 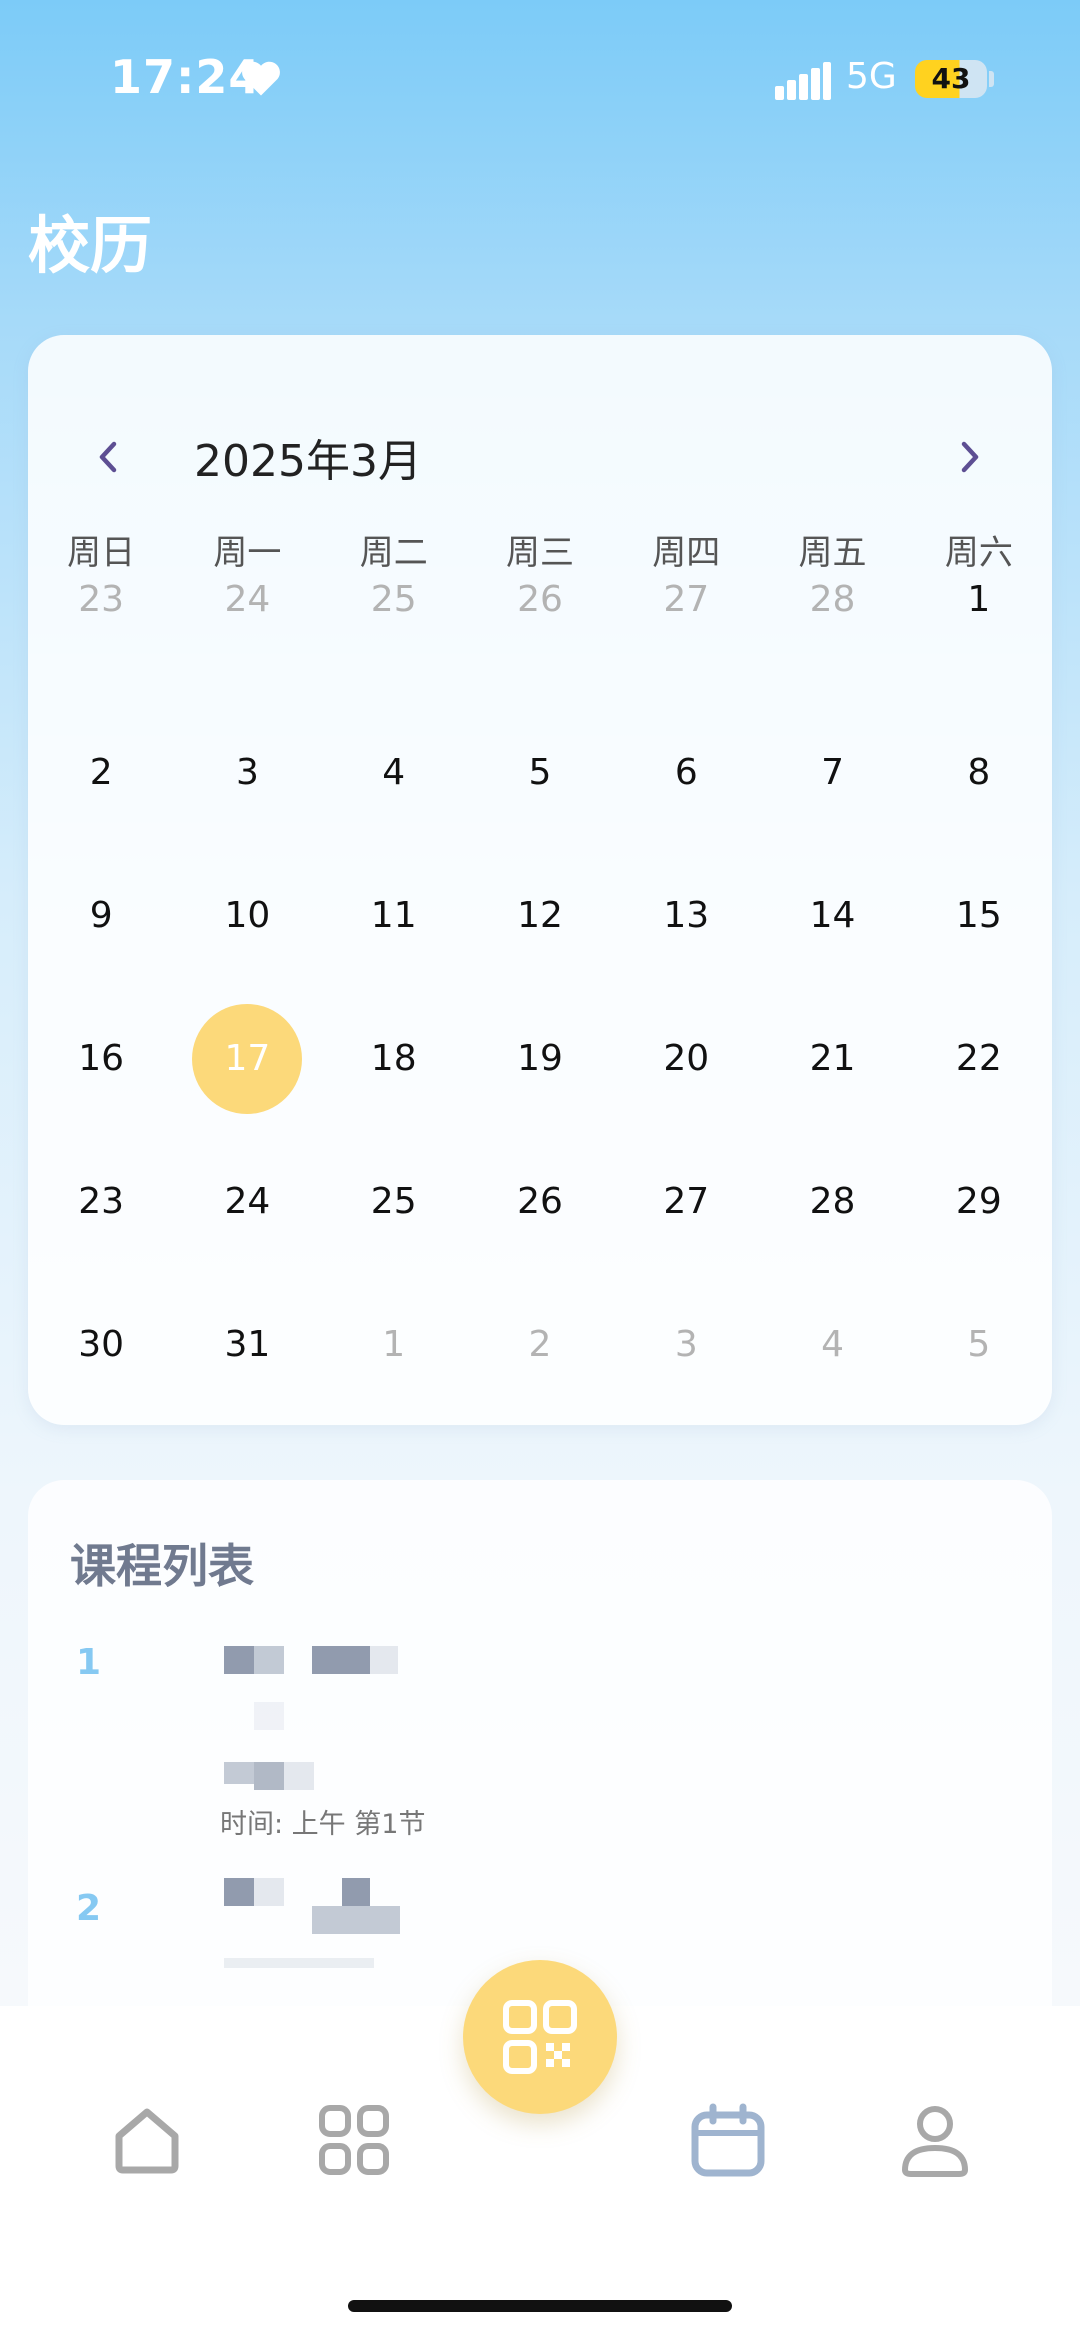 I want to click on calendar-day-number: 11, so click(x=393, y=915).